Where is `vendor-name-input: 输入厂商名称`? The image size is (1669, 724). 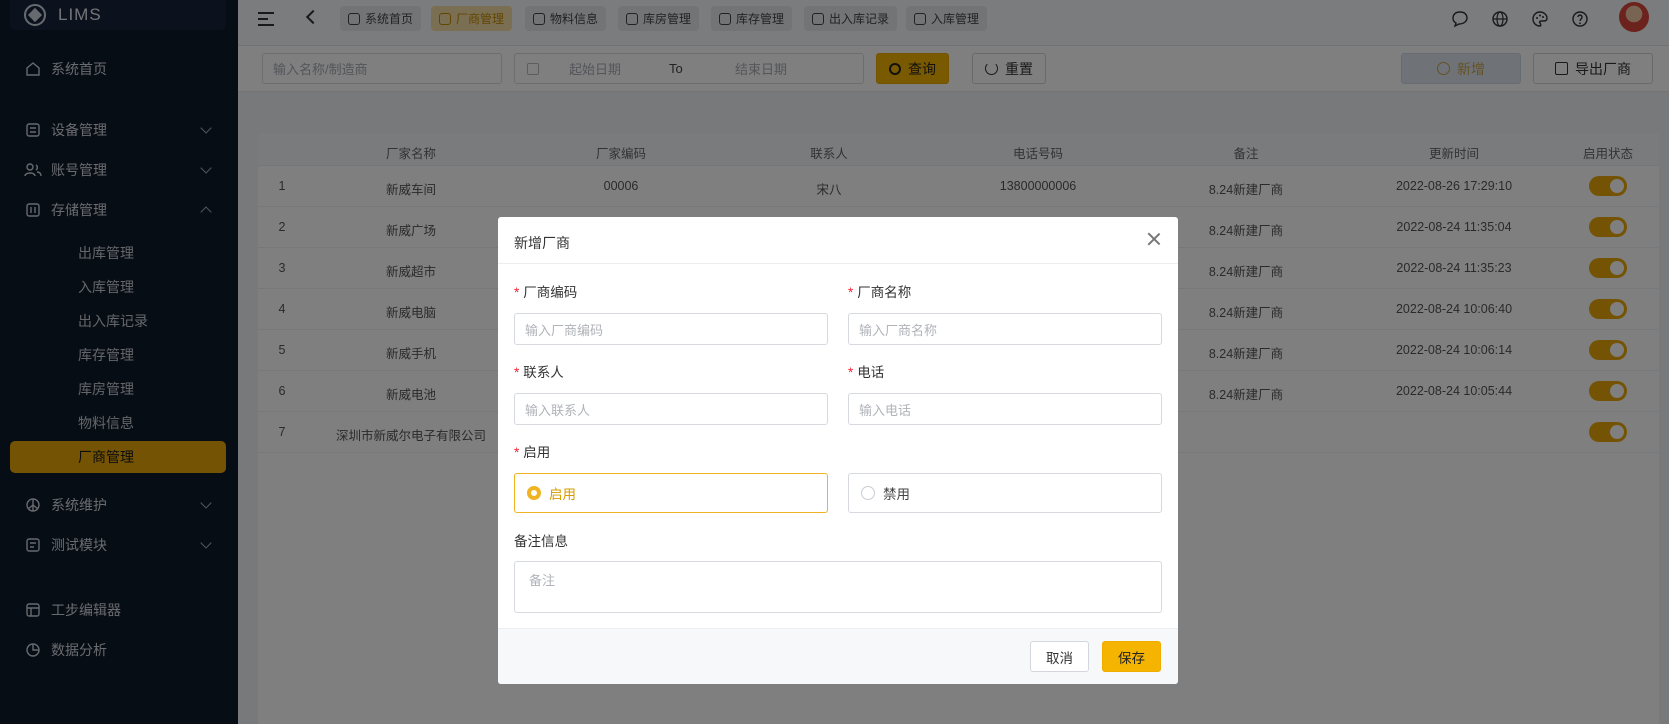 vendor-name-input: 输入厂商名称 is located at coordinates (1005, 329).